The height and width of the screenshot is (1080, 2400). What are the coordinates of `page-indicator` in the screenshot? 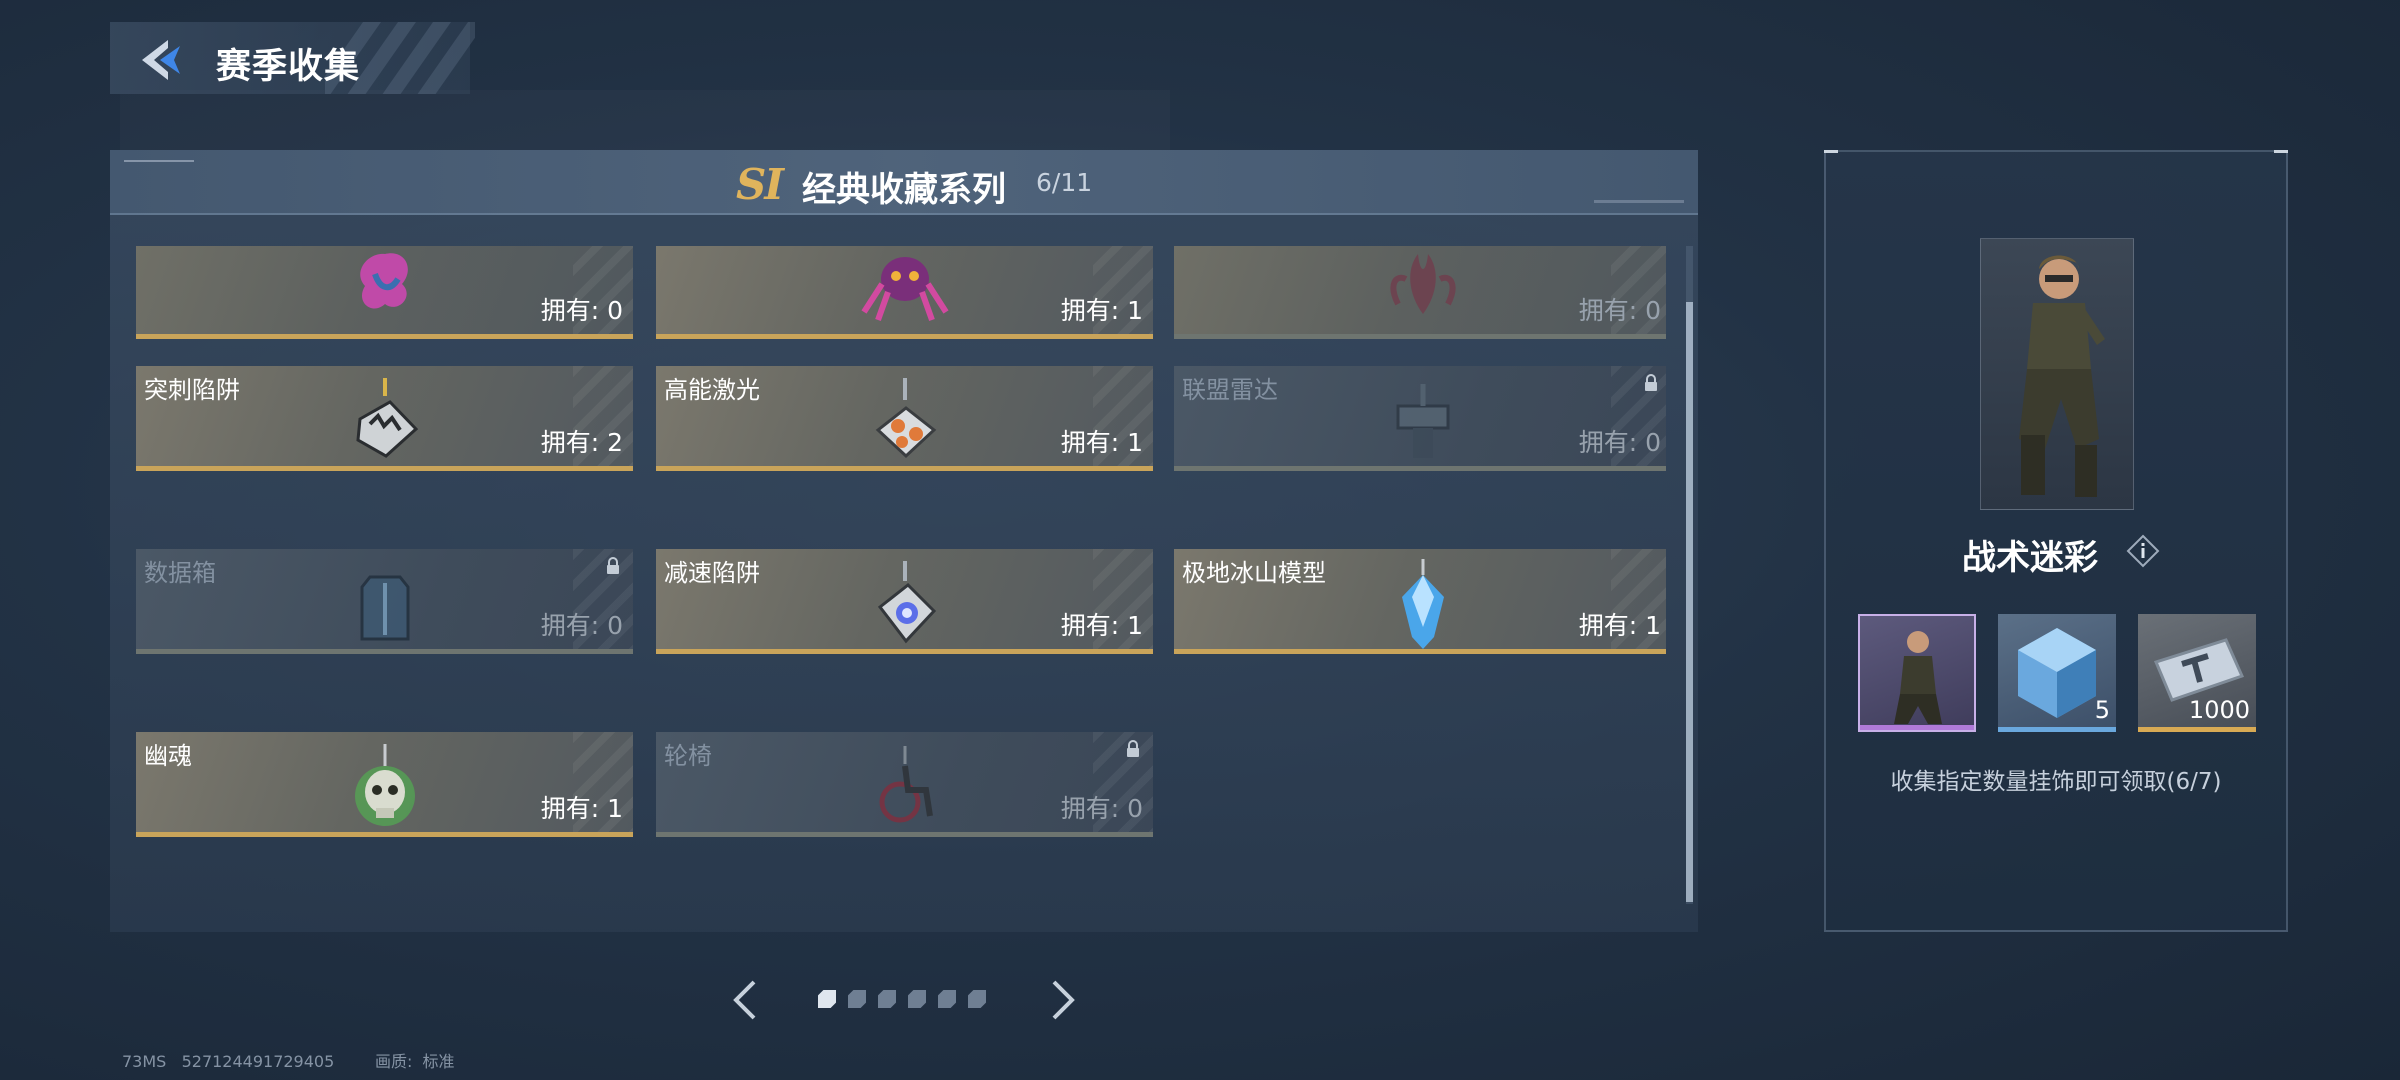 It's located at (902, 1000).